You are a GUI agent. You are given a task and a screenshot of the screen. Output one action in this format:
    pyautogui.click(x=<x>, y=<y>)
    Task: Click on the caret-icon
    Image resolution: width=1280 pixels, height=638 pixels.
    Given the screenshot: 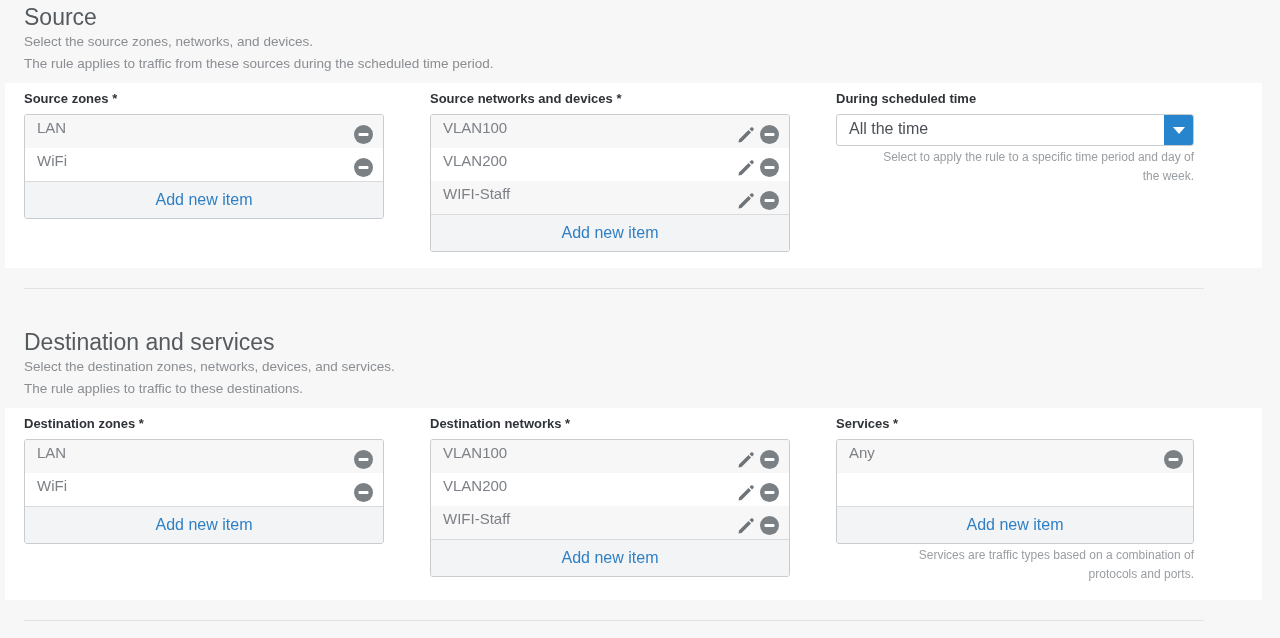 What is the action you would take?
    pyautogui.click(x=1178, y=130)
    